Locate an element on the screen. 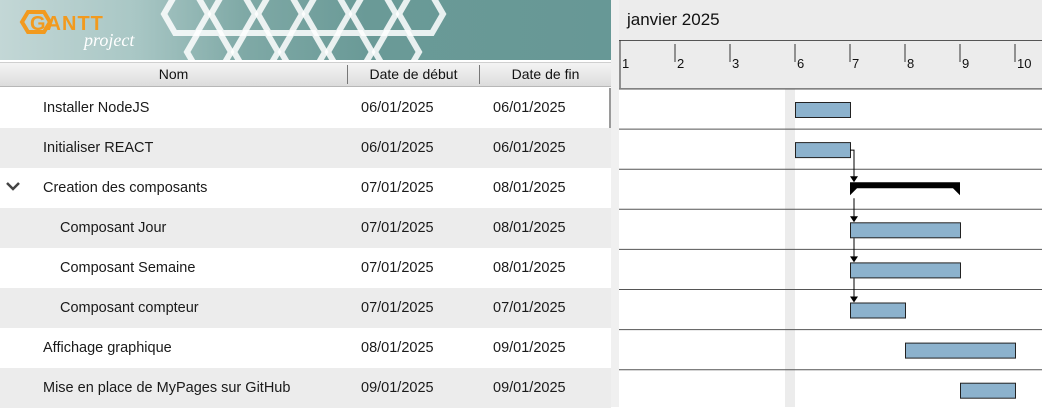 This screenshot has width=1042, height=408. table-header: Nom Date de début Date de fin is located at coordinates (305, 74).